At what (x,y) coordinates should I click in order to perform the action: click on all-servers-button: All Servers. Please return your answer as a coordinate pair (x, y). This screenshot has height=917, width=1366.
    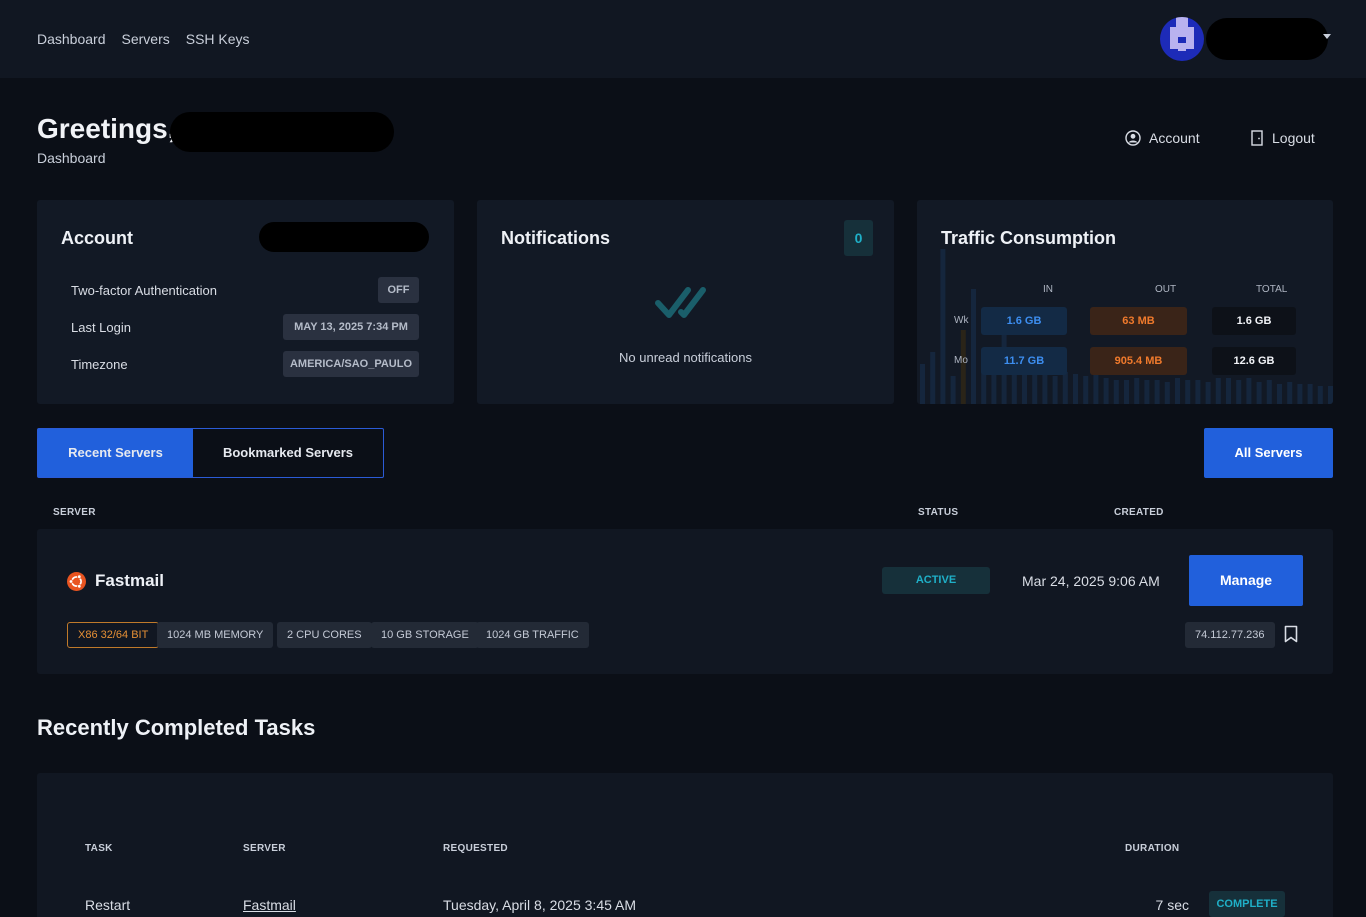
    Looking at the image, I should click on (1268, 453).